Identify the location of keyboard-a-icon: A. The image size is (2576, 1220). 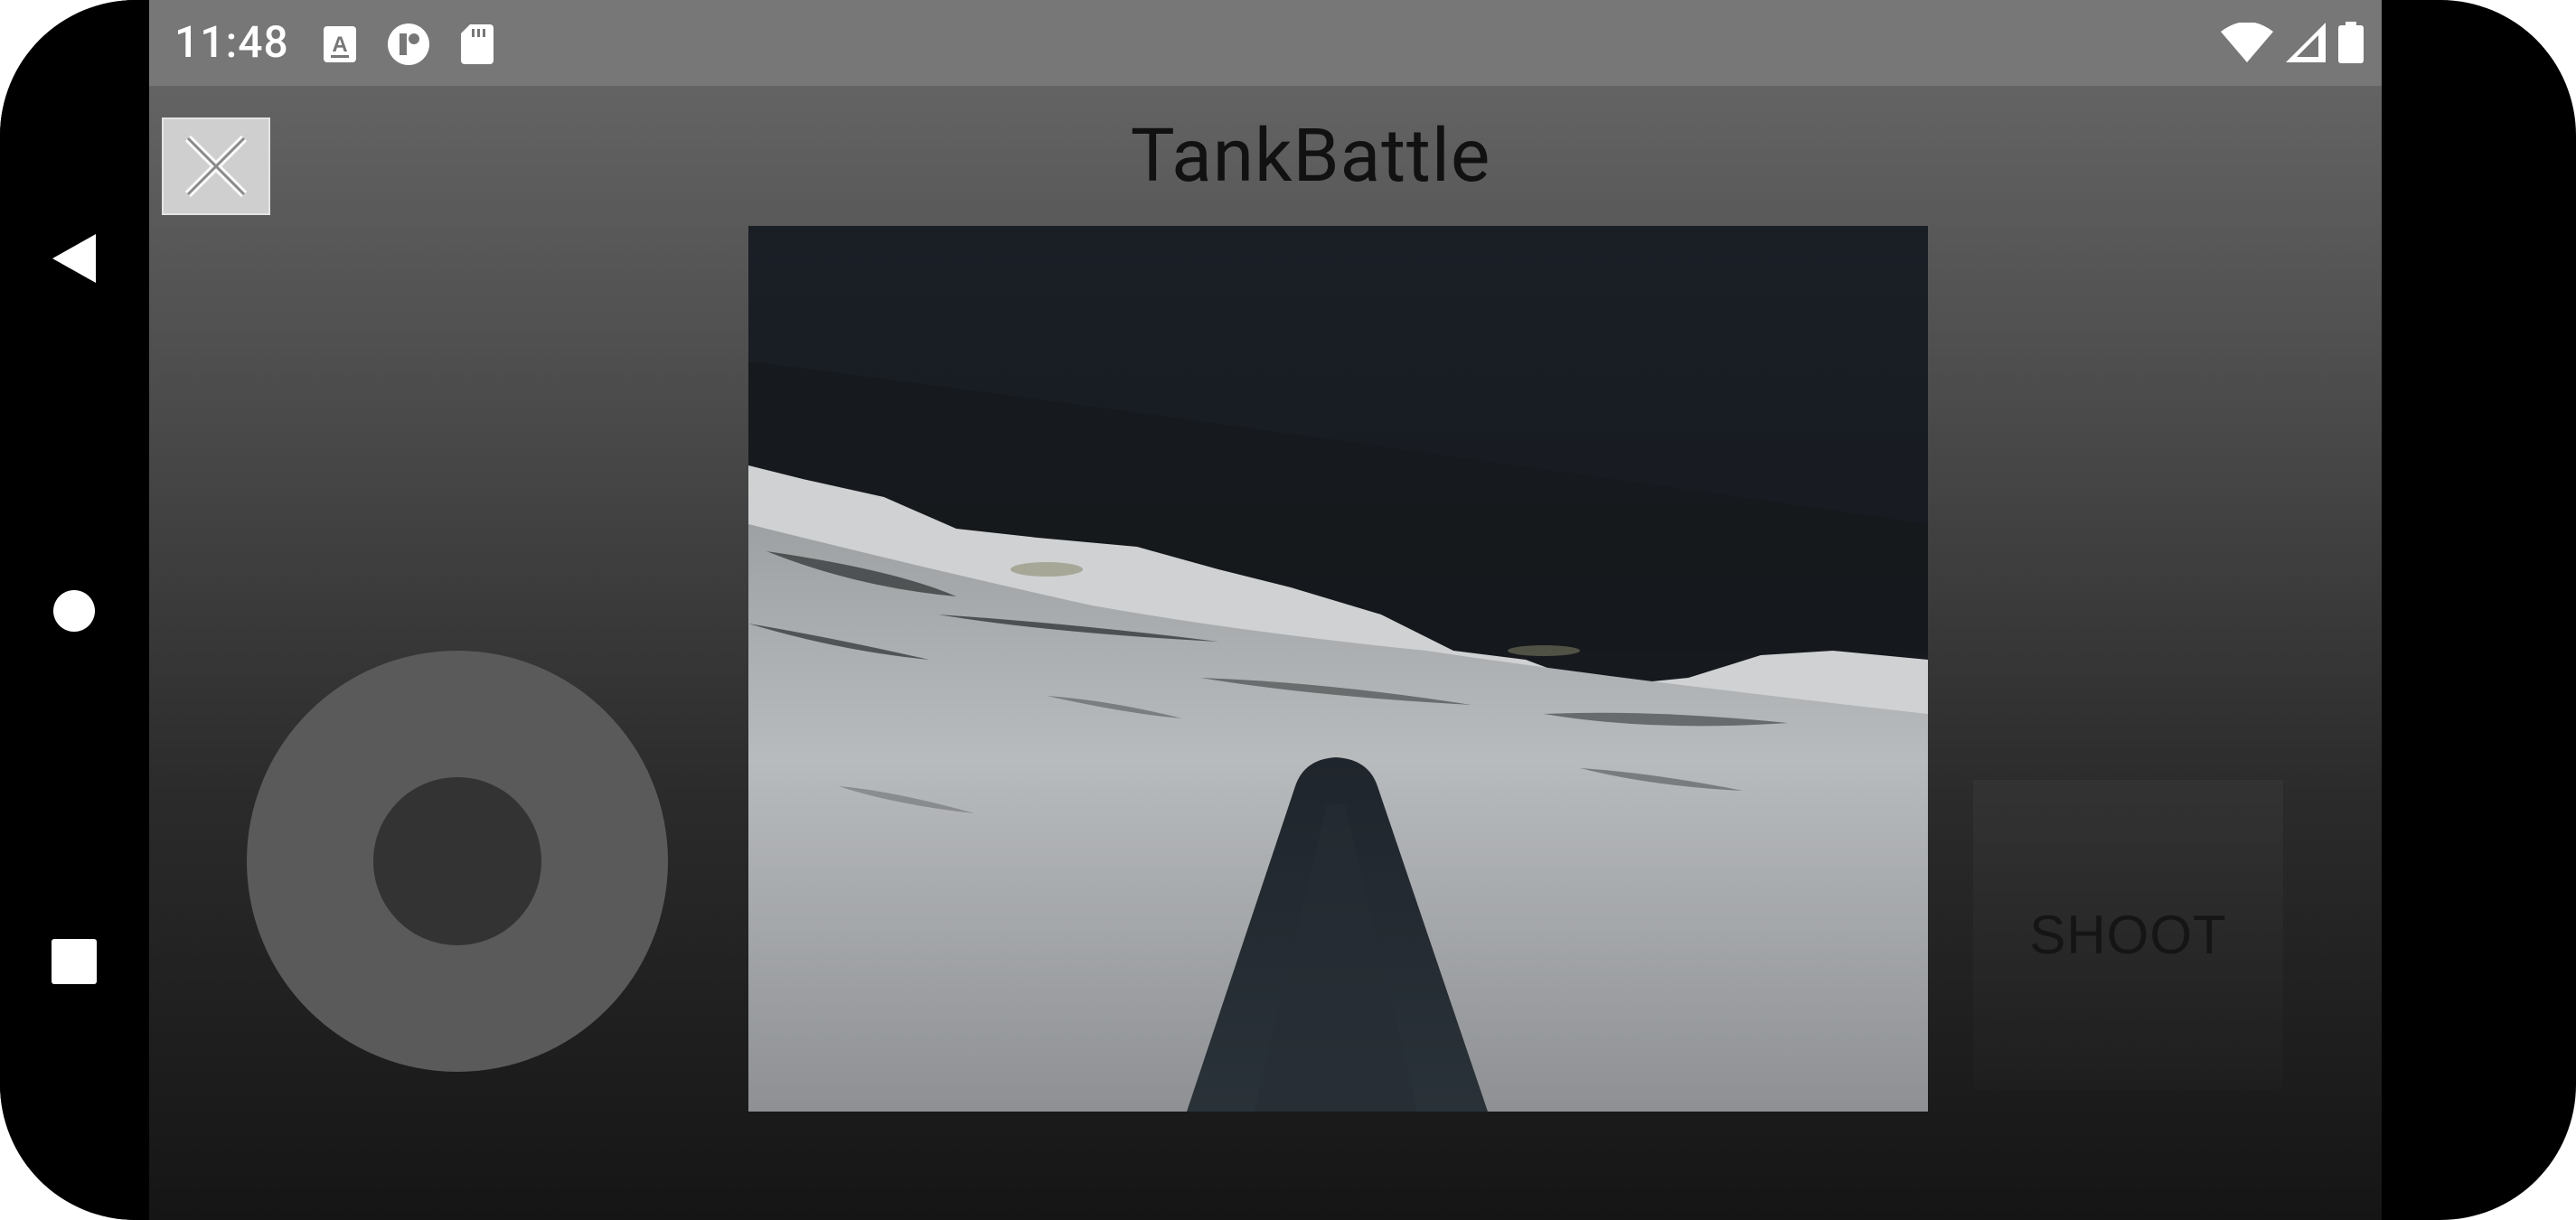
(340, 44).